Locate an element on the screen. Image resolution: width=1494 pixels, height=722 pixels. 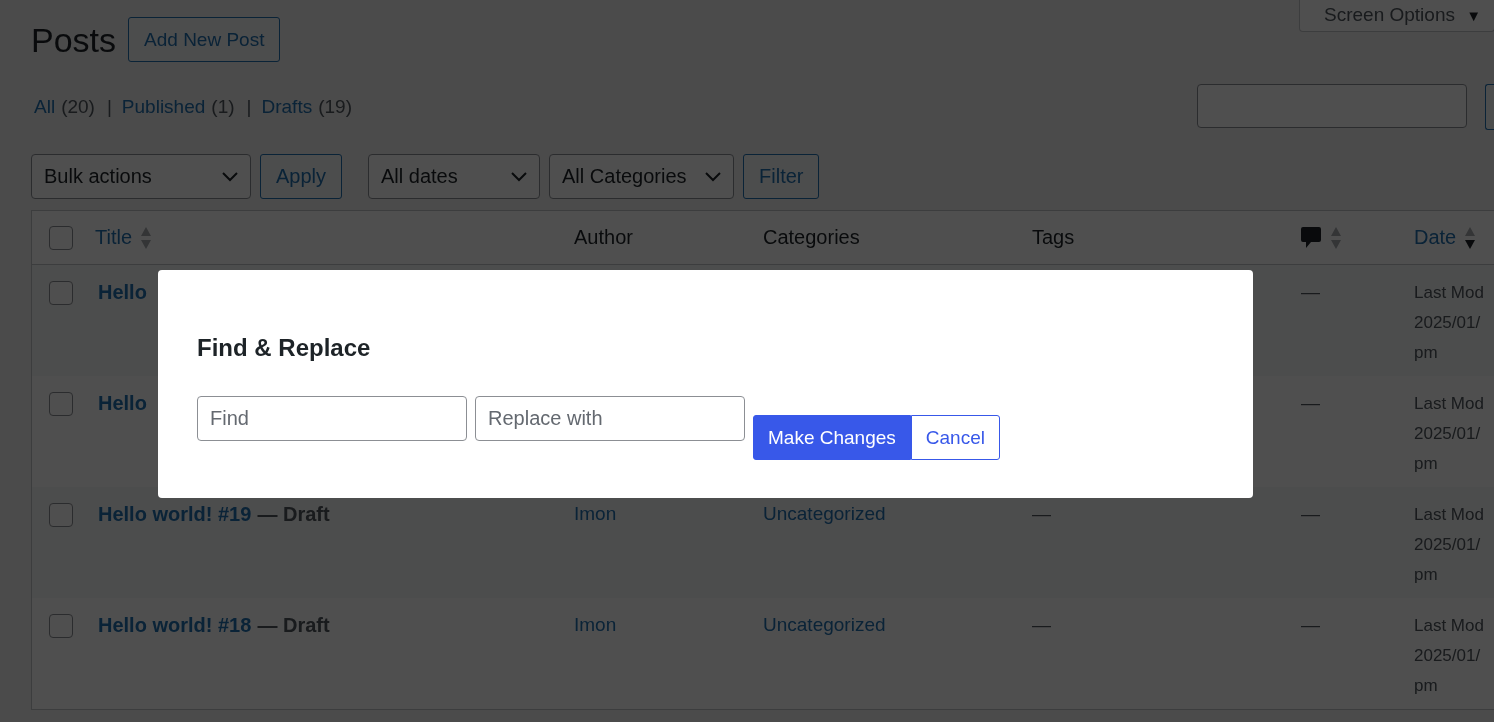
column-header: Author is located at coordinates (603, 237).